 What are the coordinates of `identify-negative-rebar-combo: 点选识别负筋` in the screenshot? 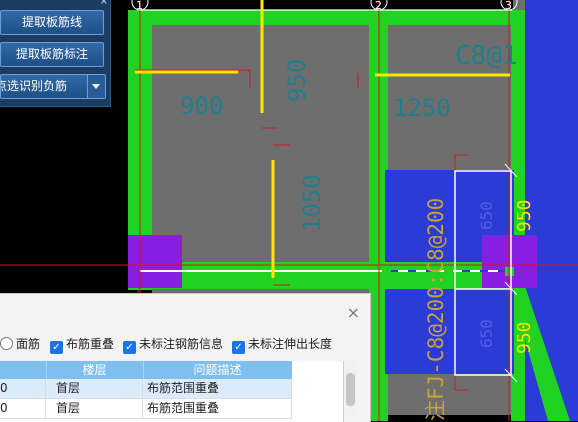 It's located at (53, 86).